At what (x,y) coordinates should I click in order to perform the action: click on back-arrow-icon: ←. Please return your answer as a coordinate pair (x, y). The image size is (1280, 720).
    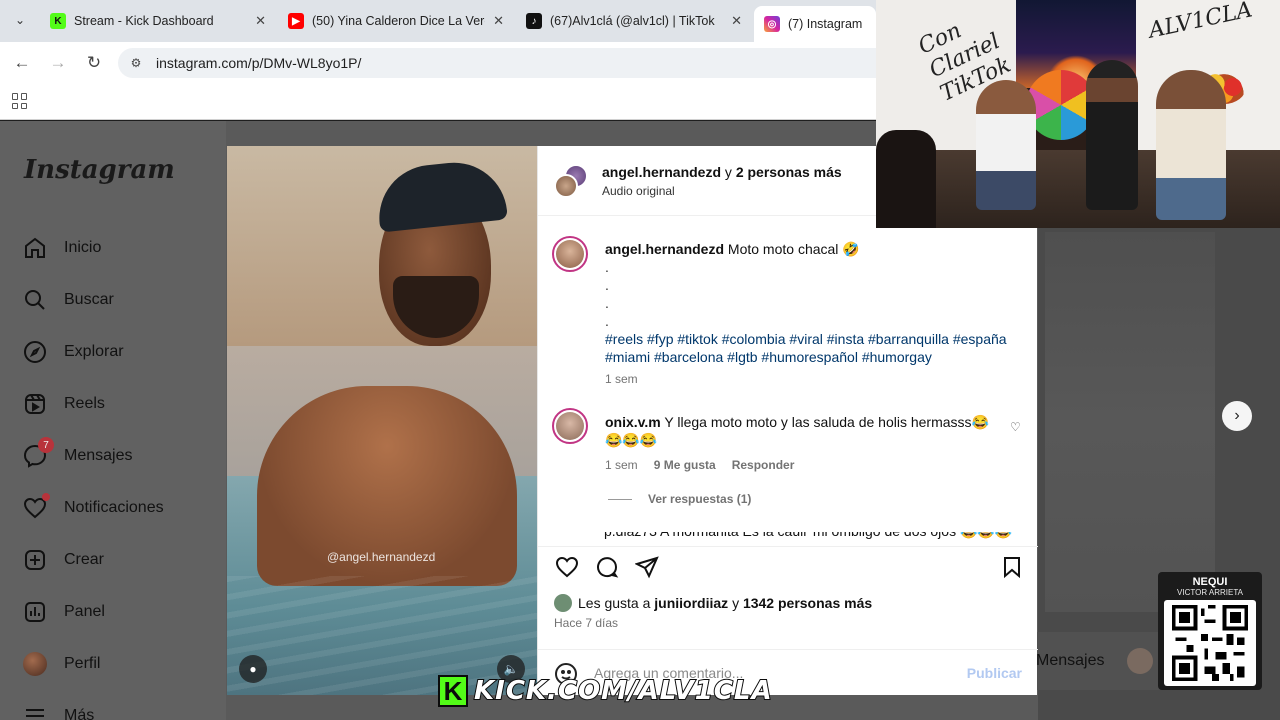
    Looking at the image, I should click on (22, 63).